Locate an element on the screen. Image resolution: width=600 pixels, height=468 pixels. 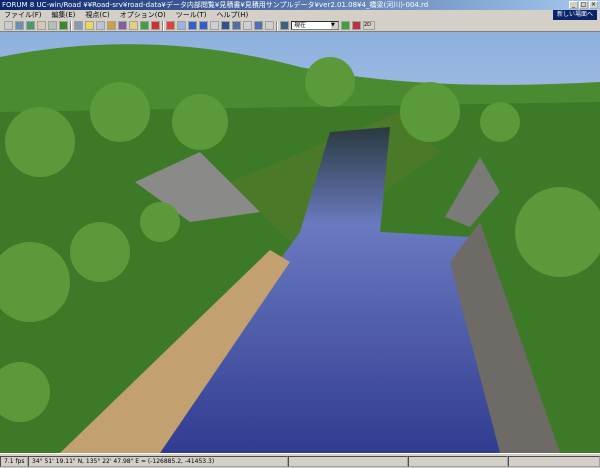
time-select: 現在 ▼ is located at coordinates (315, 25).